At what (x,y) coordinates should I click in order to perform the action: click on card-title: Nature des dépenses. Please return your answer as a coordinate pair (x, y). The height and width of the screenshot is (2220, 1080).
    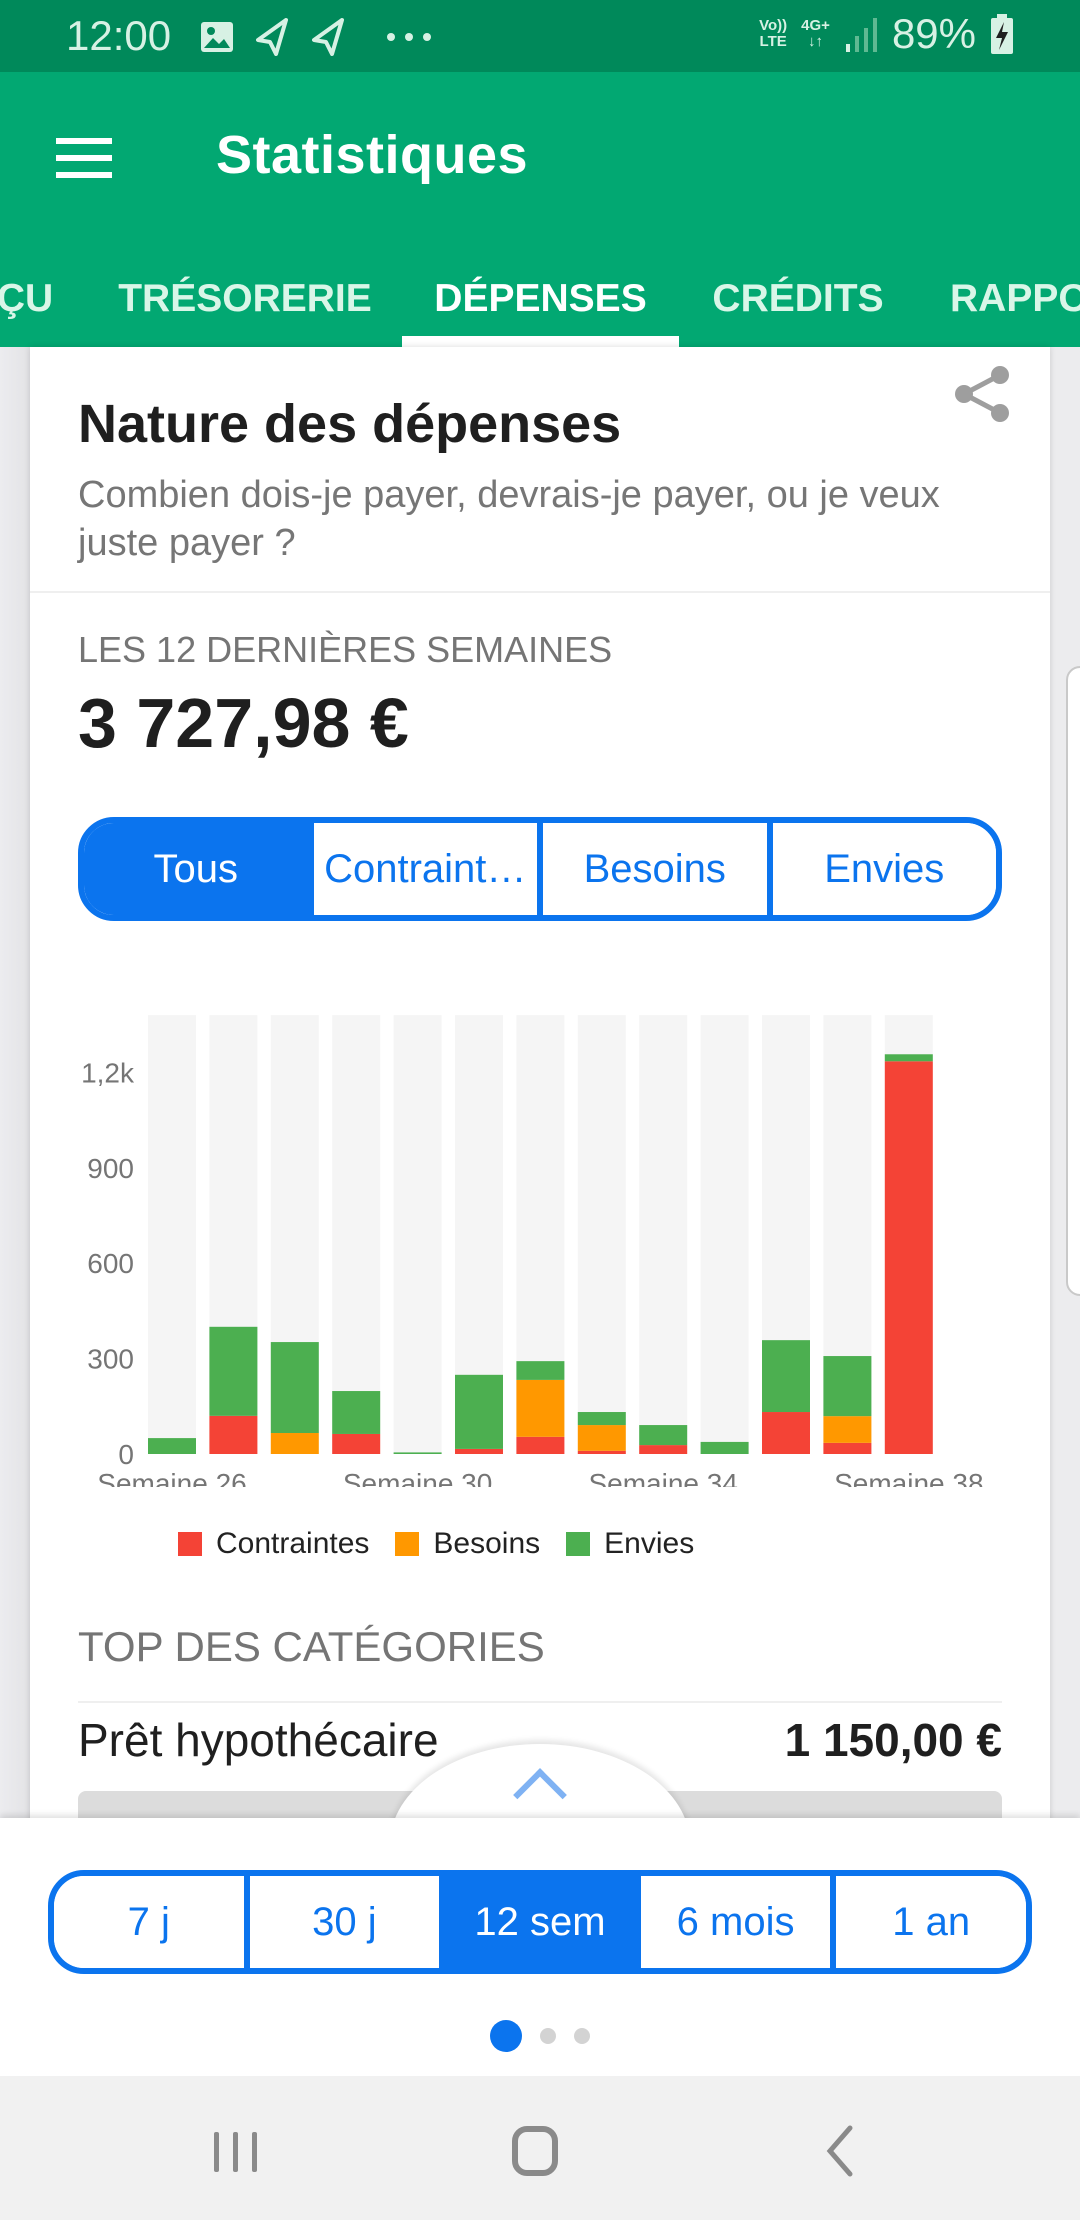
    Looking at the image, I should click on (350, 424).